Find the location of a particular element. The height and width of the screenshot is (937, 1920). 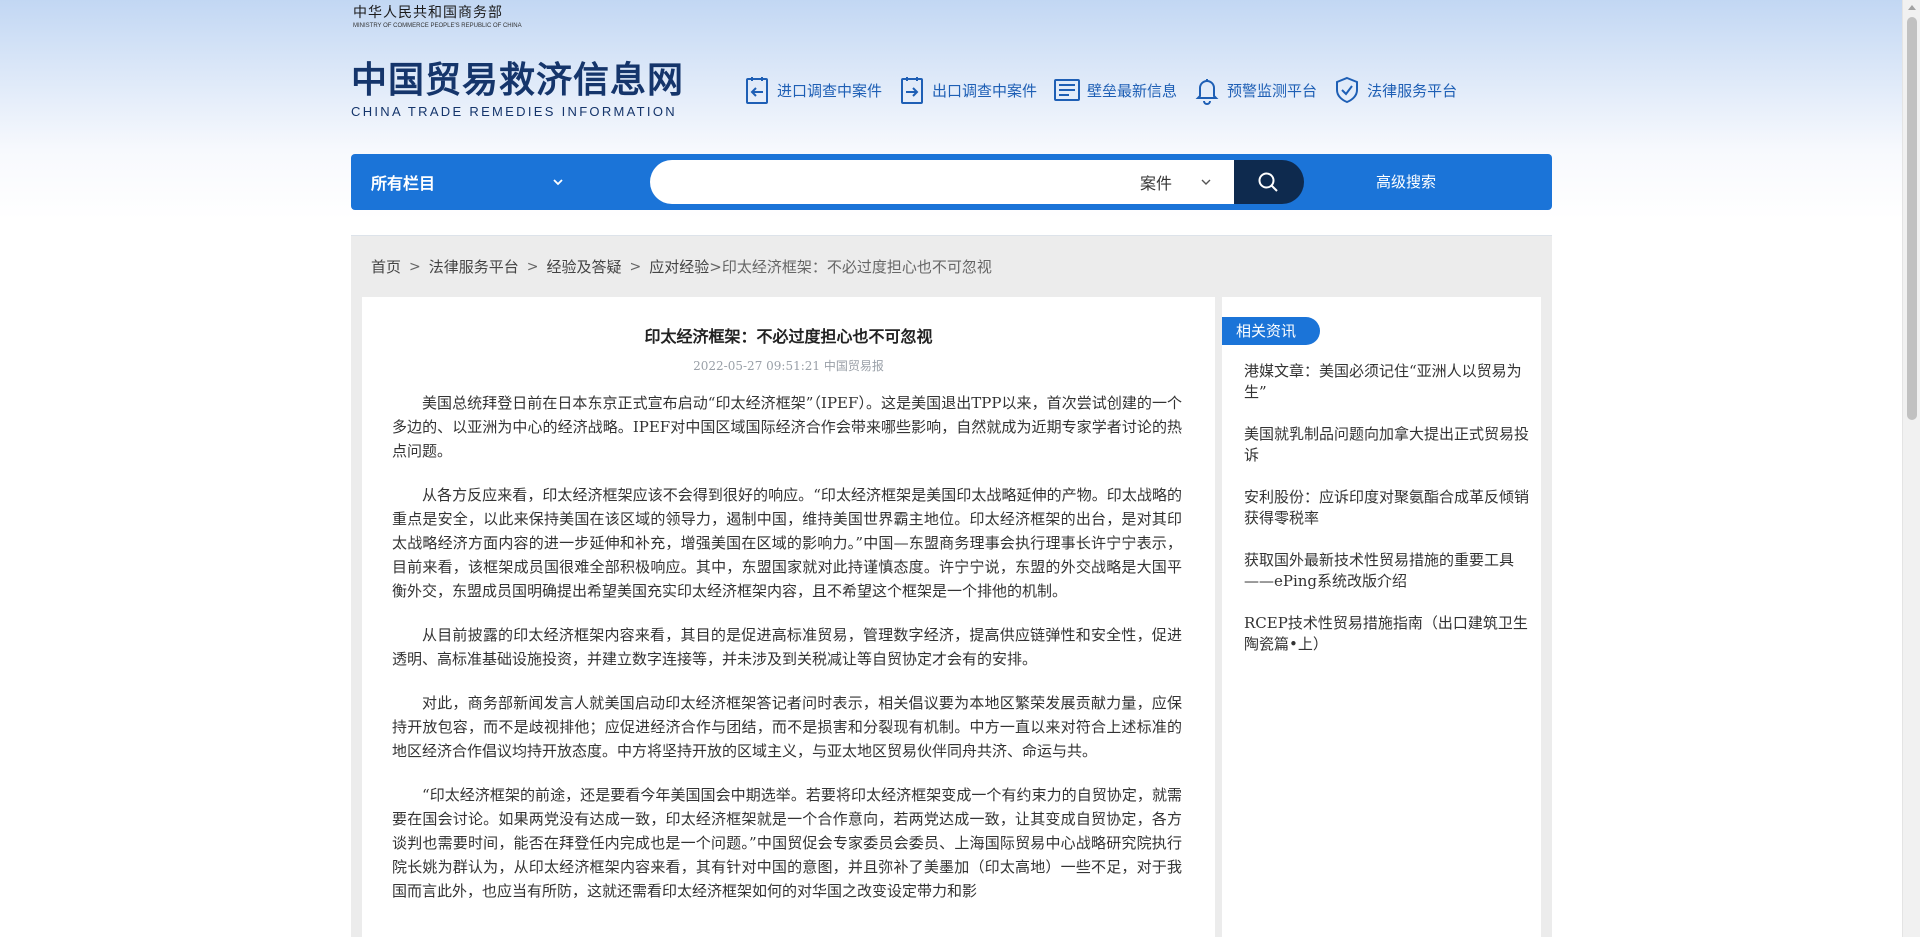

breadcrumb-current: >印太经济框架：不必过度担心也不可忽视 is located at coordinates (850, 267).